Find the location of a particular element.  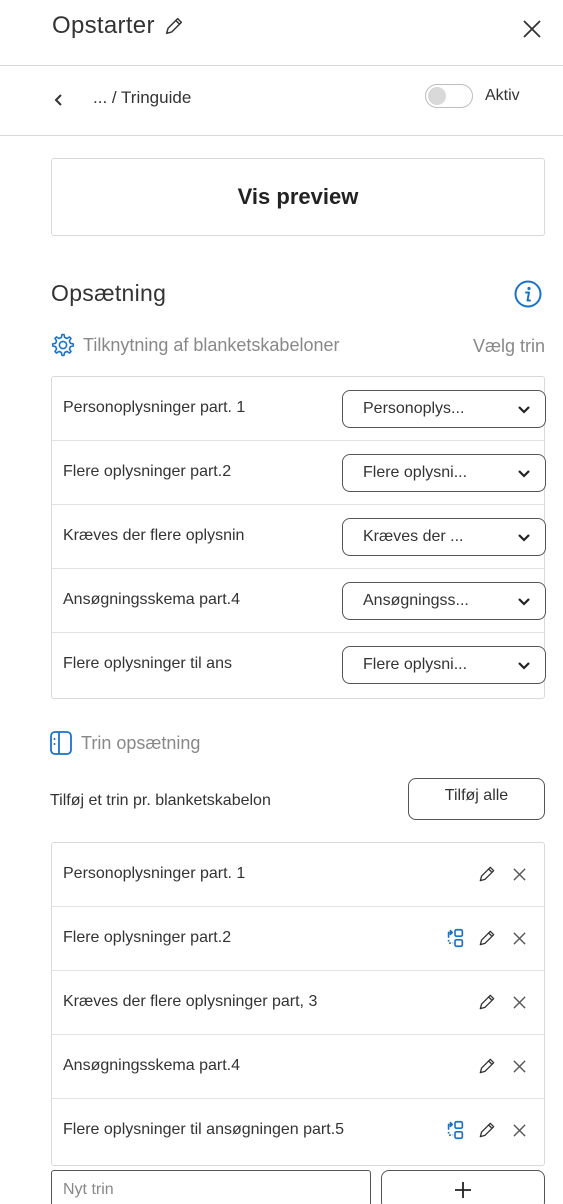

mapping-heading-text: Tilknytning af blanketskabeloner is located at coordinates (211, 344).